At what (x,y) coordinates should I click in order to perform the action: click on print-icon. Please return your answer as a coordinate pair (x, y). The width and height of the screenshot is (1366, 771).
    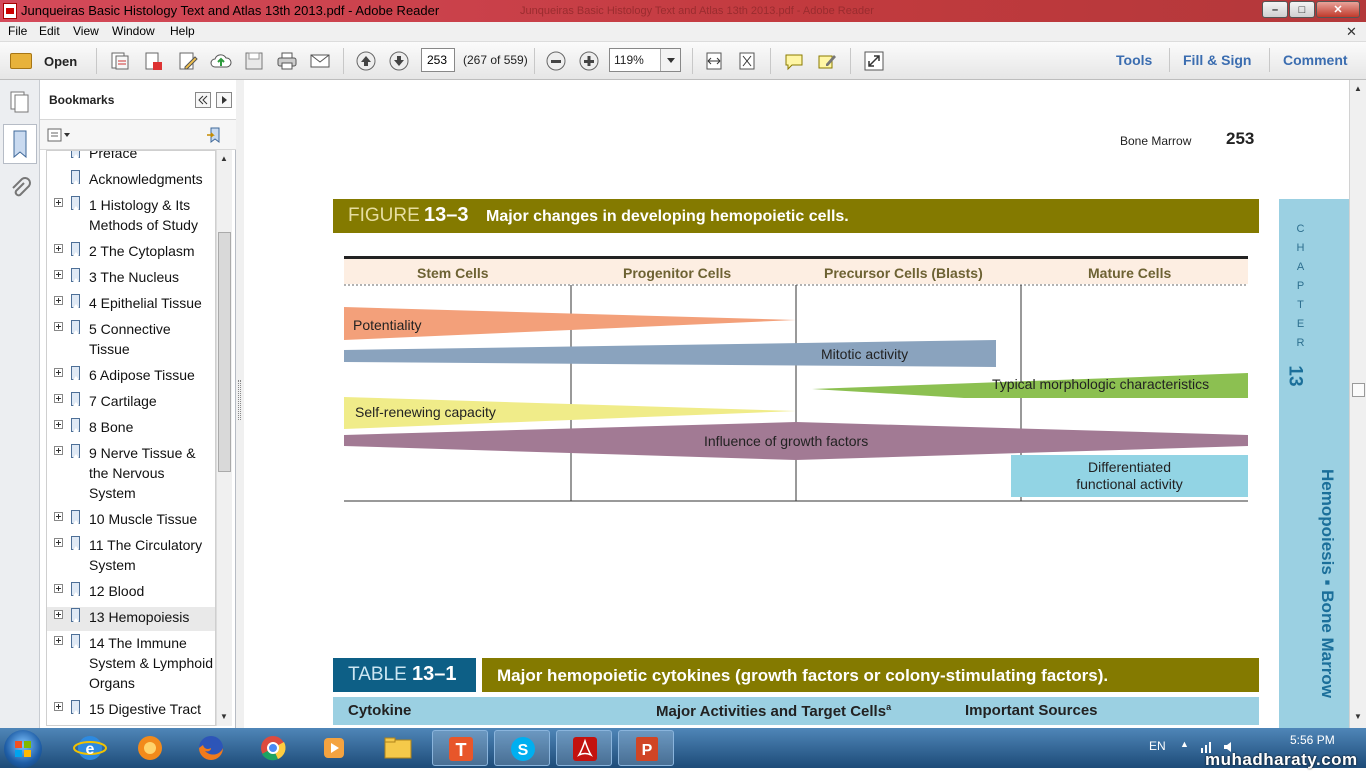
    Looking at the image, I should click on (287, 61).